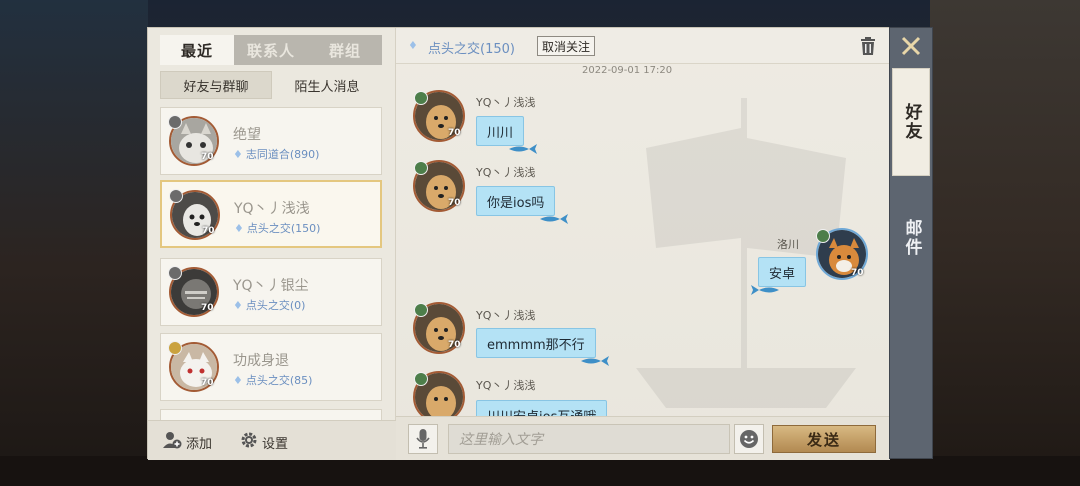 The width and height of the screenshot is (1080, 486). What do you see at coordinates (247, 135) in the screenshot?
I see `contact-name: 绝望` at bounding box center [247, 135].